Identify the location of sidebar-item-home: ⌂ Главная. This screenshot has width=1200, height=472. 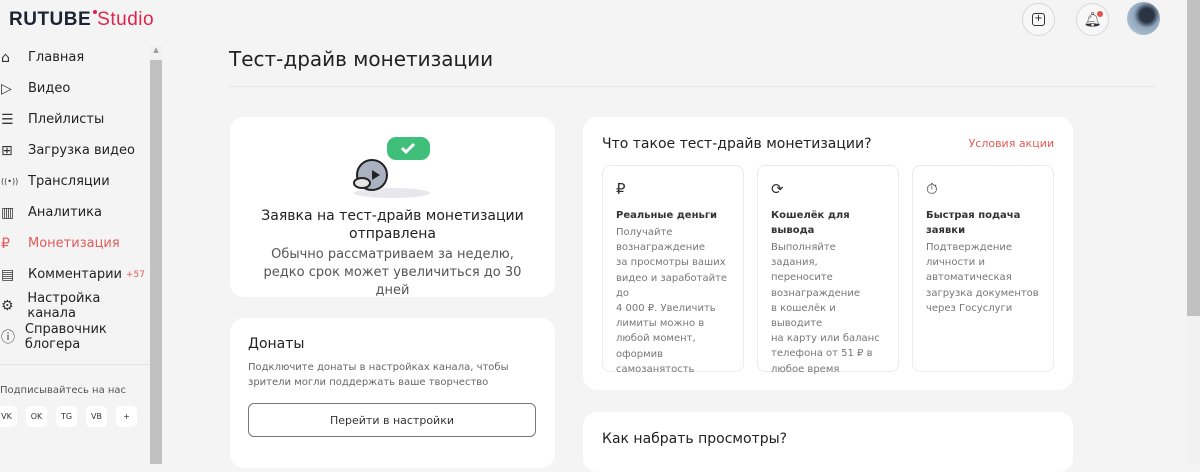
(75, 57).